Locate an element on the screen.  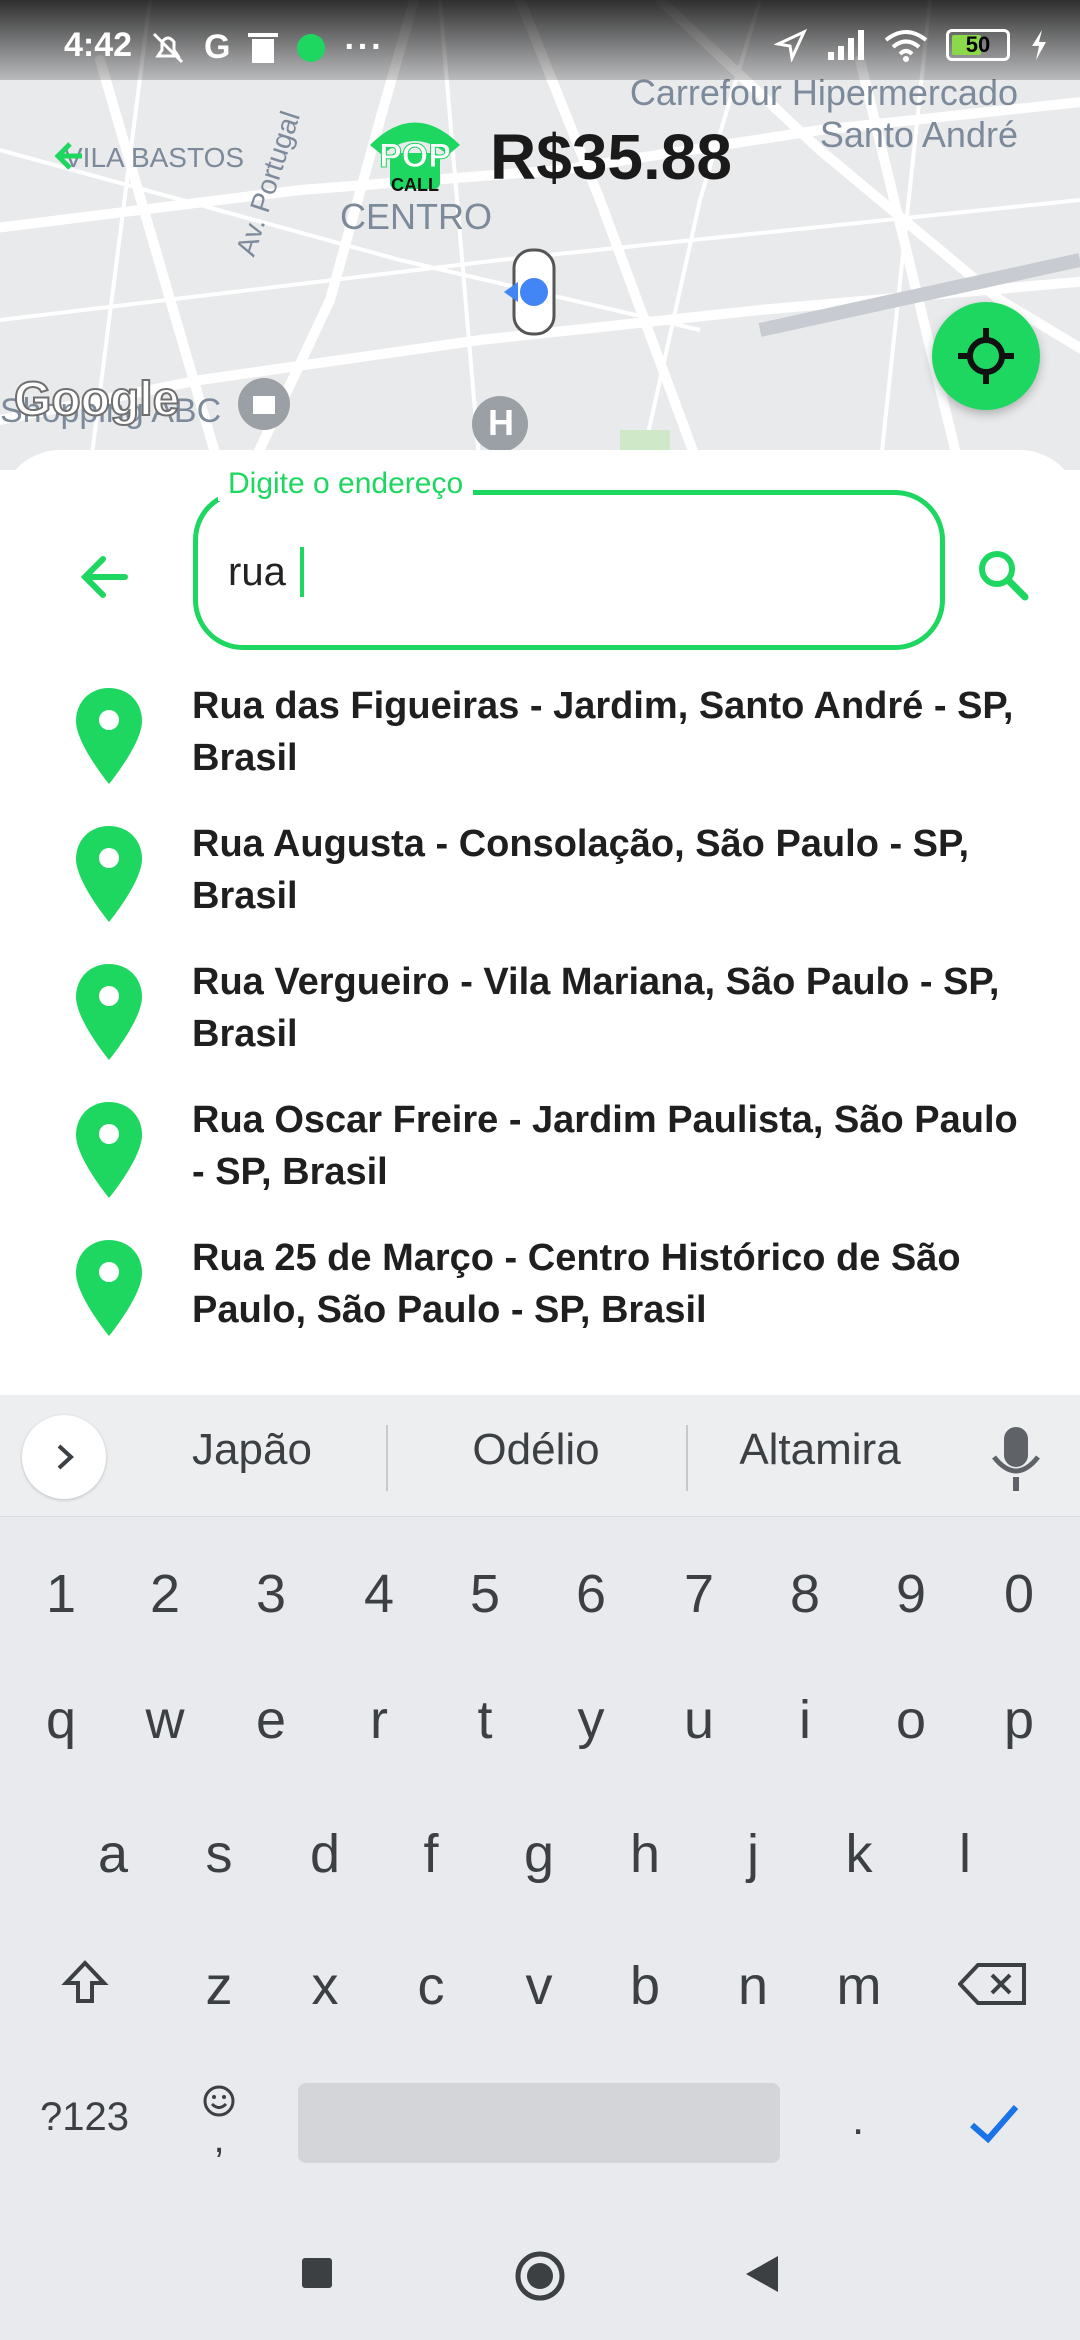
key-4: 4 is located at coordinates (379, 1594).